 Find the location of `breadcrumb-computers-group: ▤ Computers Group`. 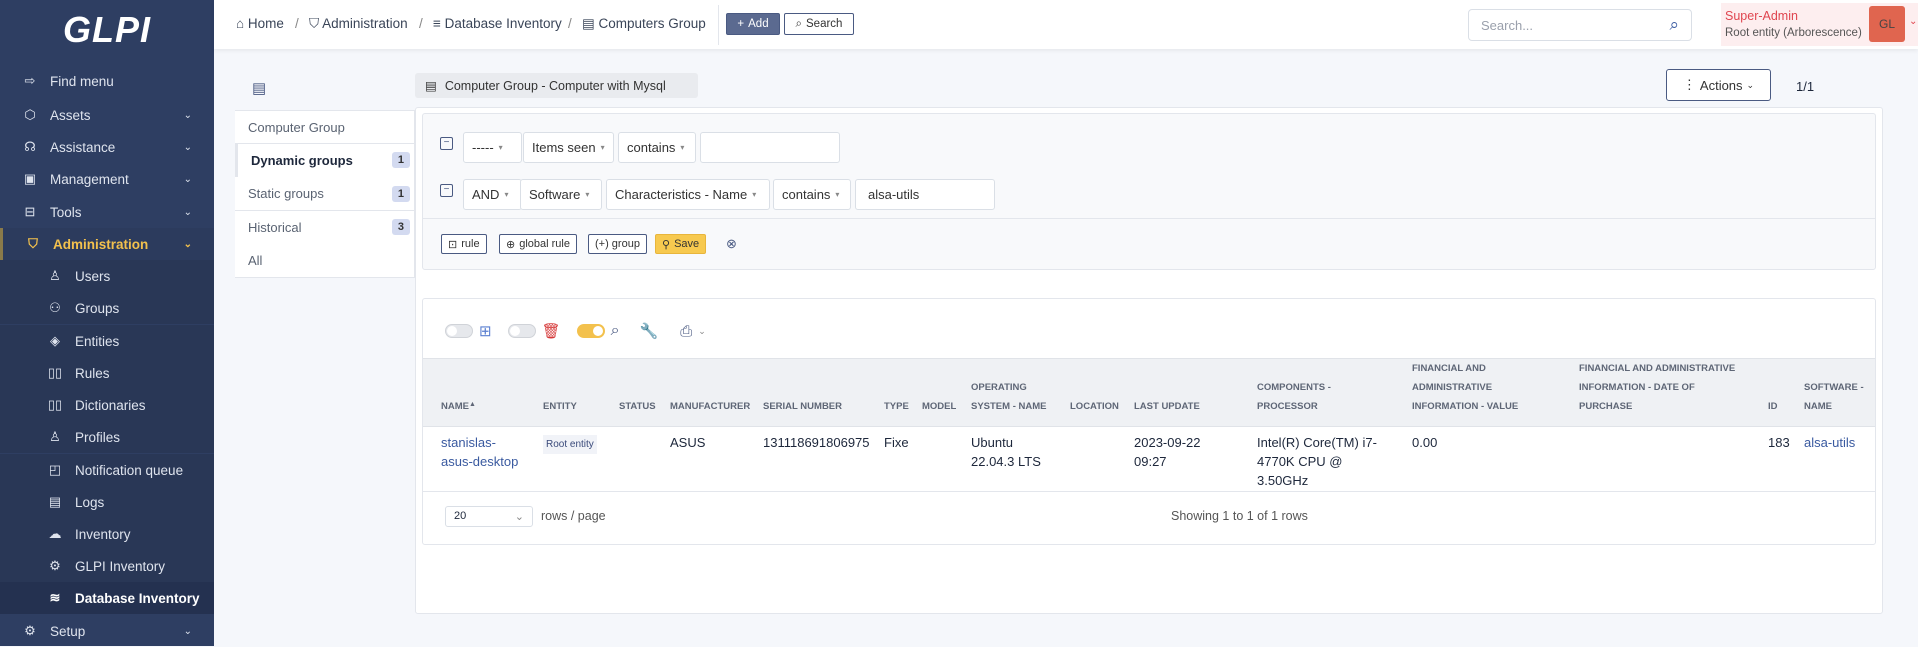

breadcrumb-computers-group: ▤ Computers Group is located at coordinates (644, 24).